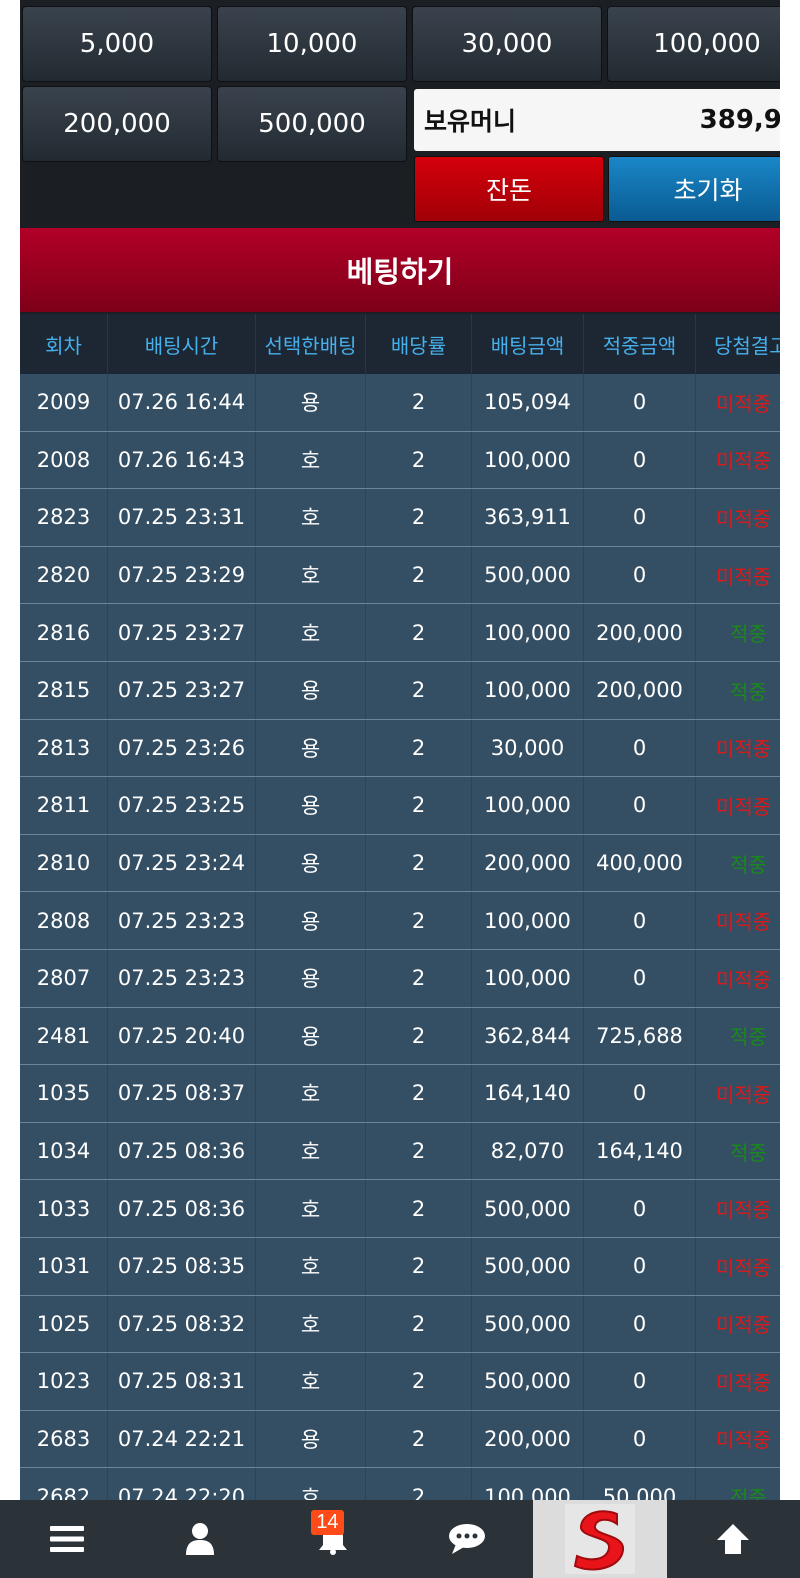 The width and height of the screenshot is (800, 1578). Describe the element at coordinates (640, 863) in the screenshot. I see `cell-win-amount: 400,000` at that location.